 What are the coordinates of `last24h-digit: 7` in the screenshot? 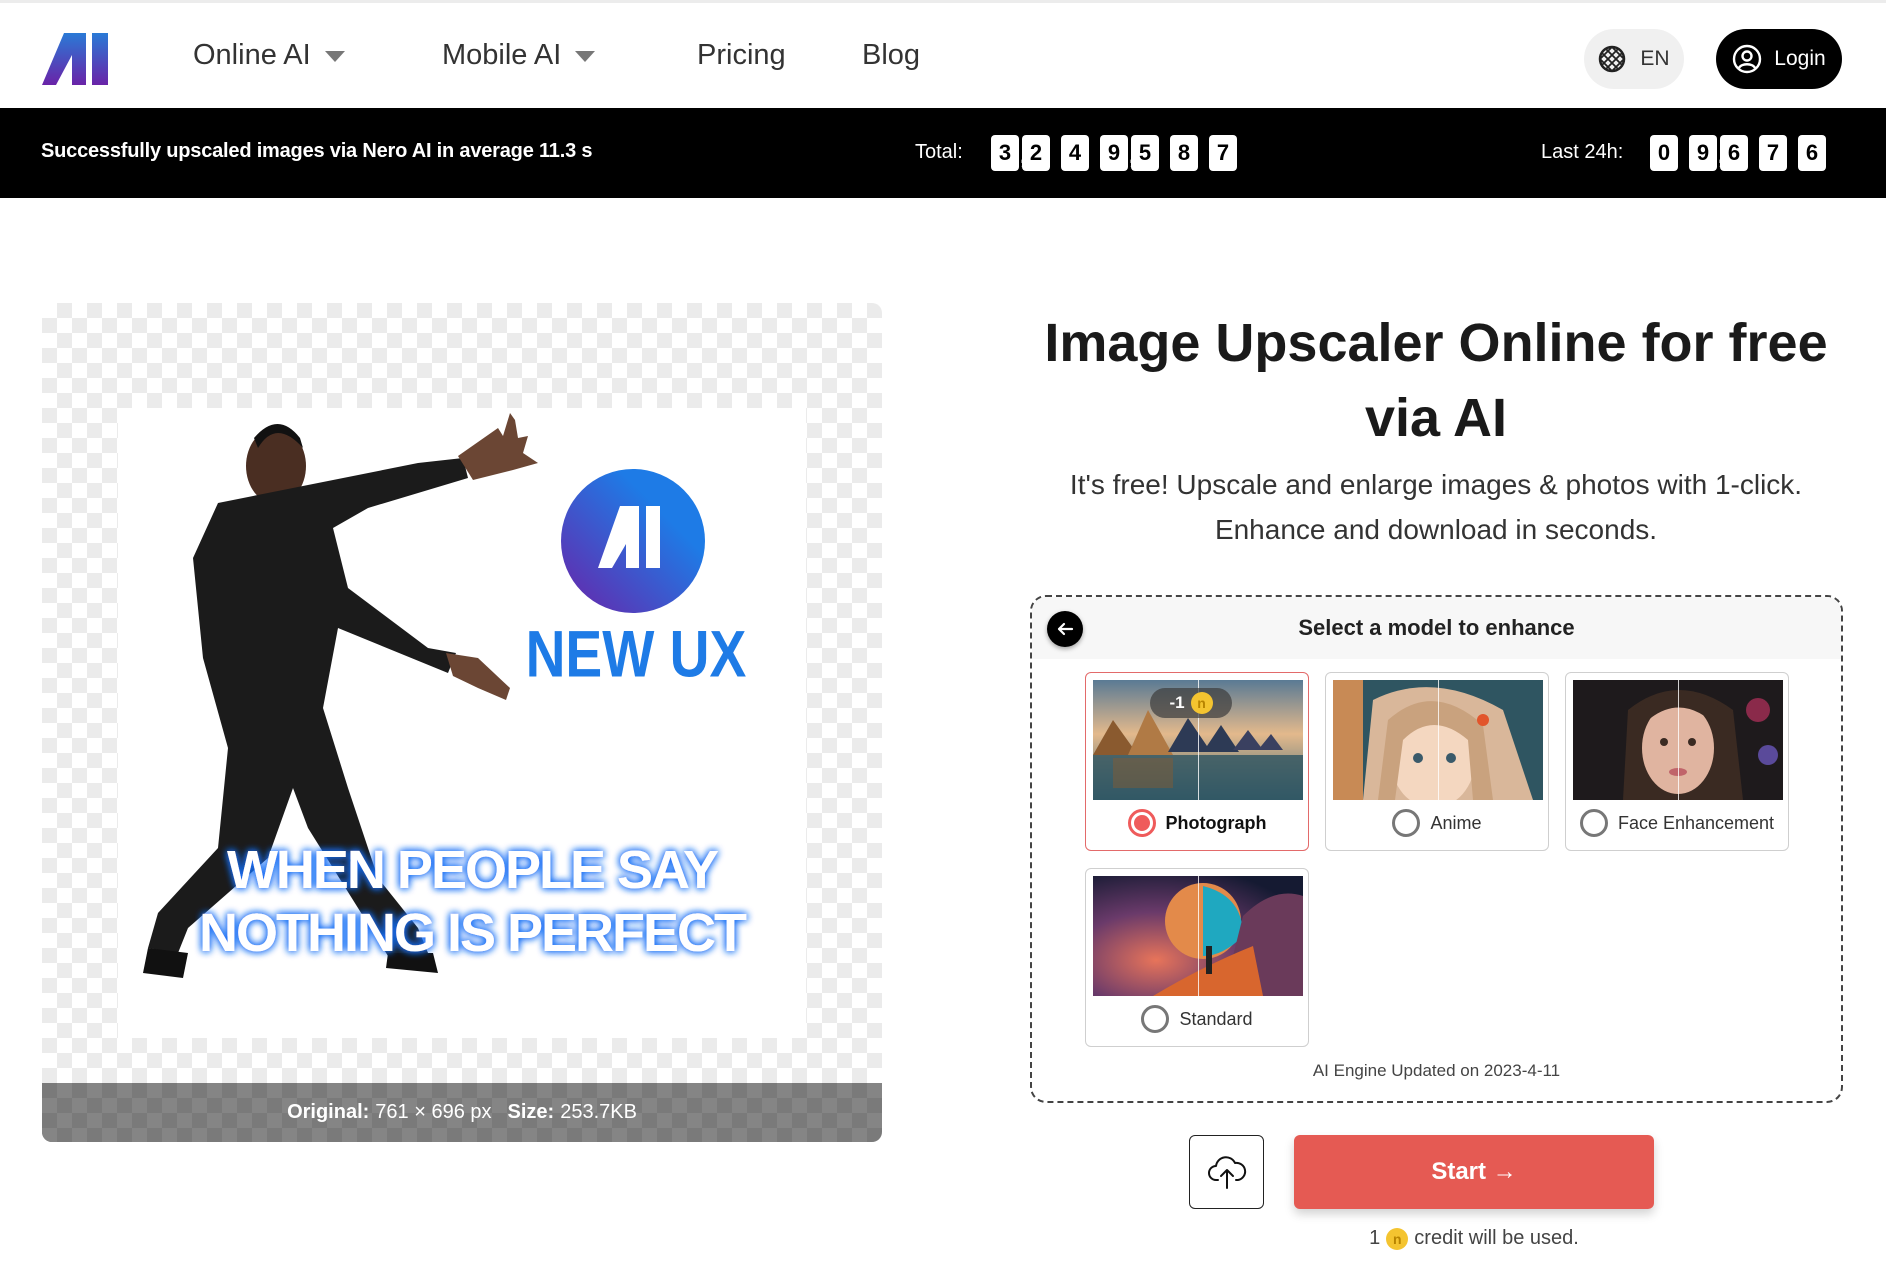 It's located at (1773, 153).